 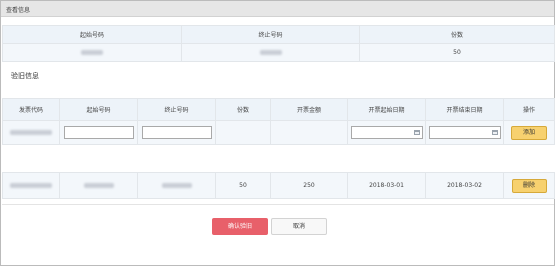 I want to click on start-number-input-cell, so click(x=98, y=132).